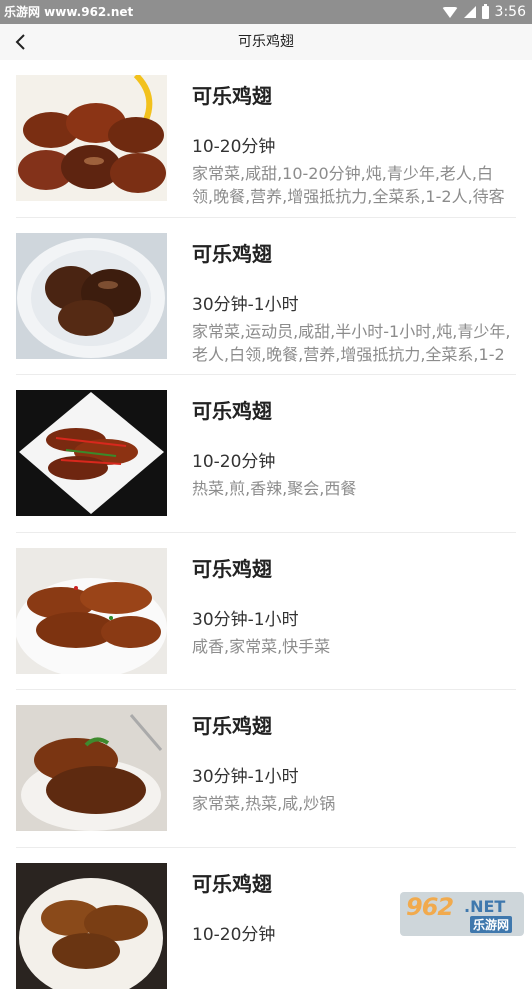 The height and width of the screenshot is (1005, 532). I want to click on battery-icon, so click(485, 12).